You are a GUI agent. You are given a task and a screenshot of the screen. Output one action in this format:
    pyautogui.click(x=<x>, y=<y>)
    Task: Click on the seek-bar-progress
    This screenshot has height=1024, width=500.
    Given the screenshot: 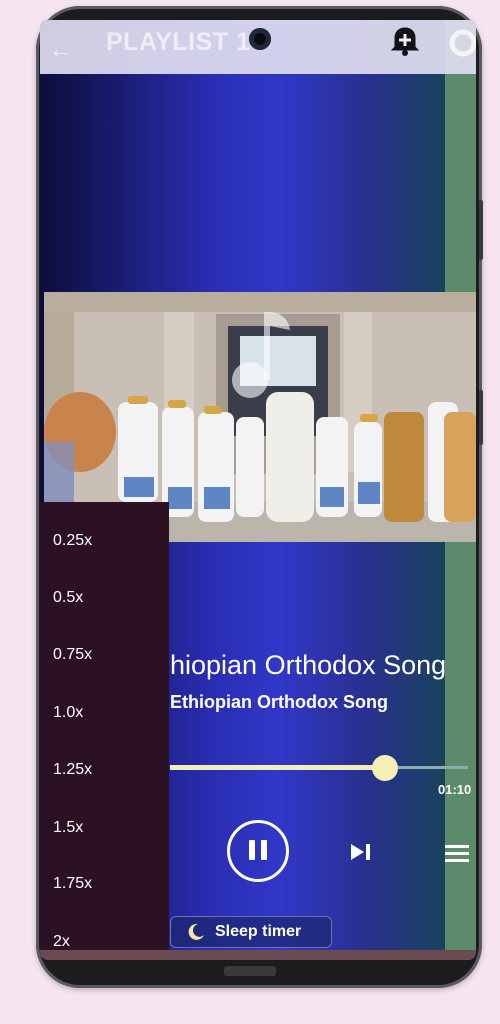 What is the action you would take?
    pyautogui.click(x=278, y=767)
    